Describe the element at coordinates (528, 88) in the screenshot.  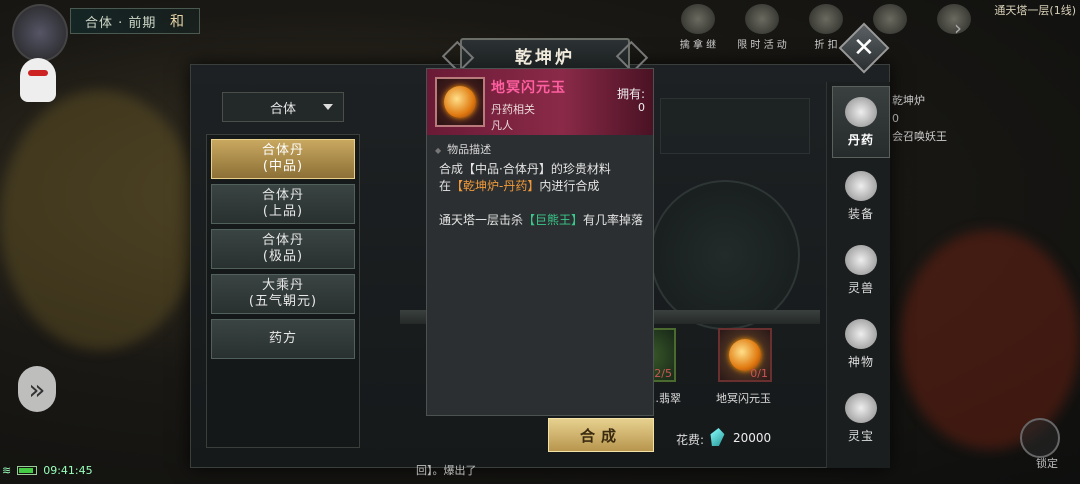
I see `item-name: 地冥闪元玉` at that location.